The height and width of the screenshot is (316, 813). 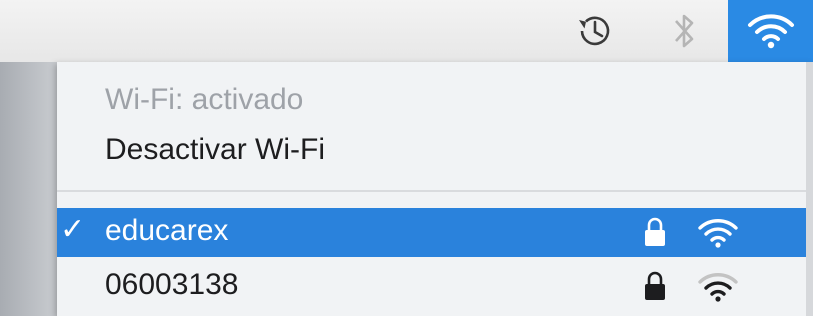 I want to click on wifi-signal-full-icon, so click(x=718, y=233).